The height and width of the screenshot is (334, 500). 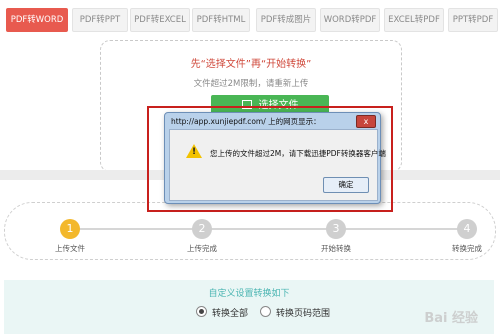 I want to click on step-1-circle: 1, so click(x=70, y=229).